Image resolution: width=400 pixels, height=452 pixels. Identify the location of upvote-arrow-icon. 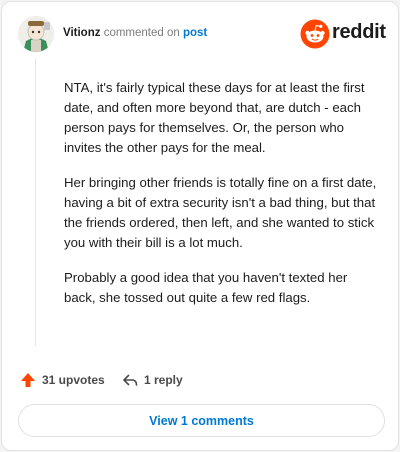
(28, 380).